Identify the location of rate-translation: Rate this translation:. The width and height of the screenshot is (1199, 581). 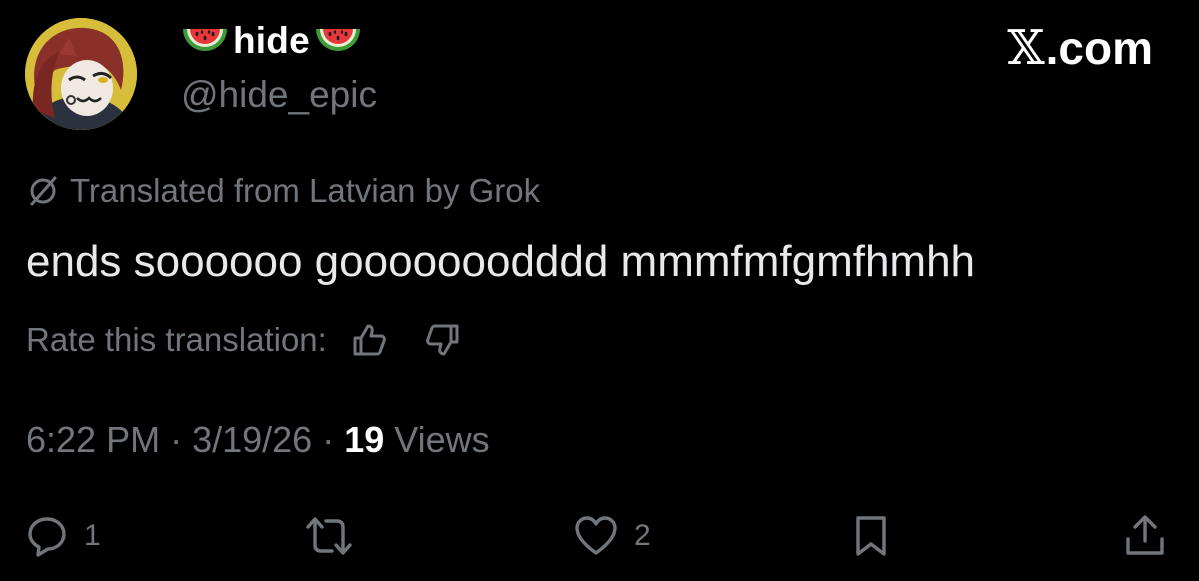
(260, 340).